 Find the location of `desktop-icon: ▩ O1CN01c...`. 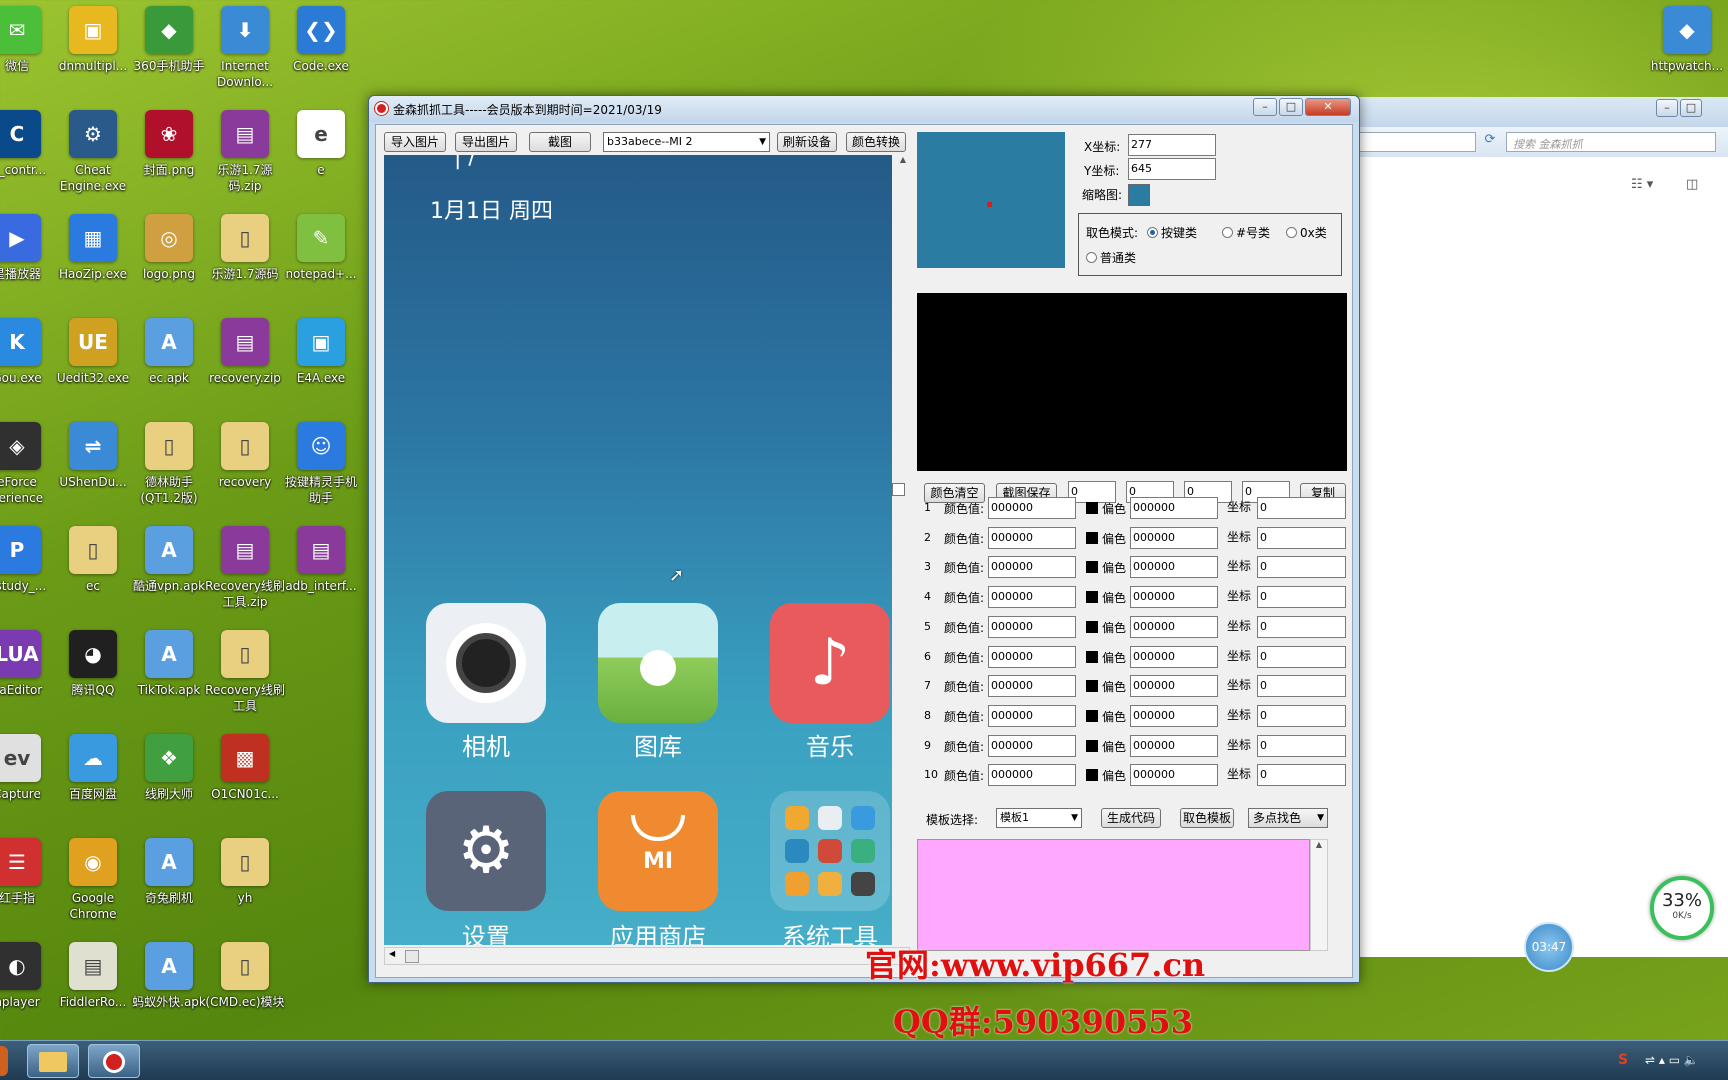

desktop-icon: ▩ O1CN01c... is located at coordinates (245, 782).